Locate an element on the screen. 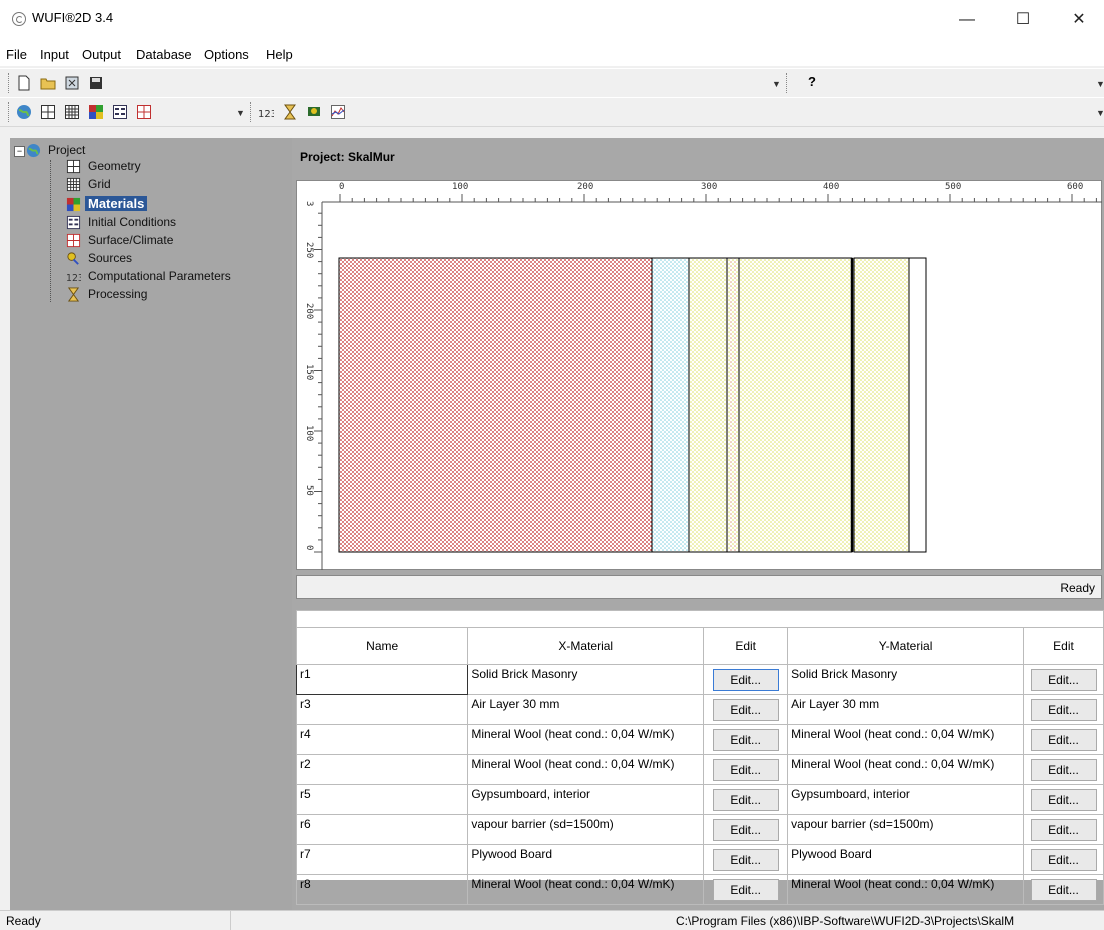  cell-x-material: Solid Brick Masonry is located at coordinates (586, 679).